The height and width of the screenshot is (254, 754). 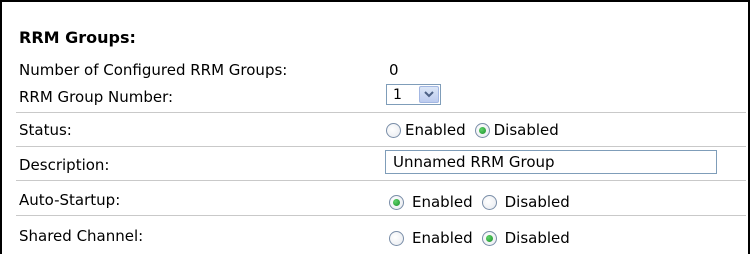 I want to click on status-enabled-radio, so click(x=393, y=130).